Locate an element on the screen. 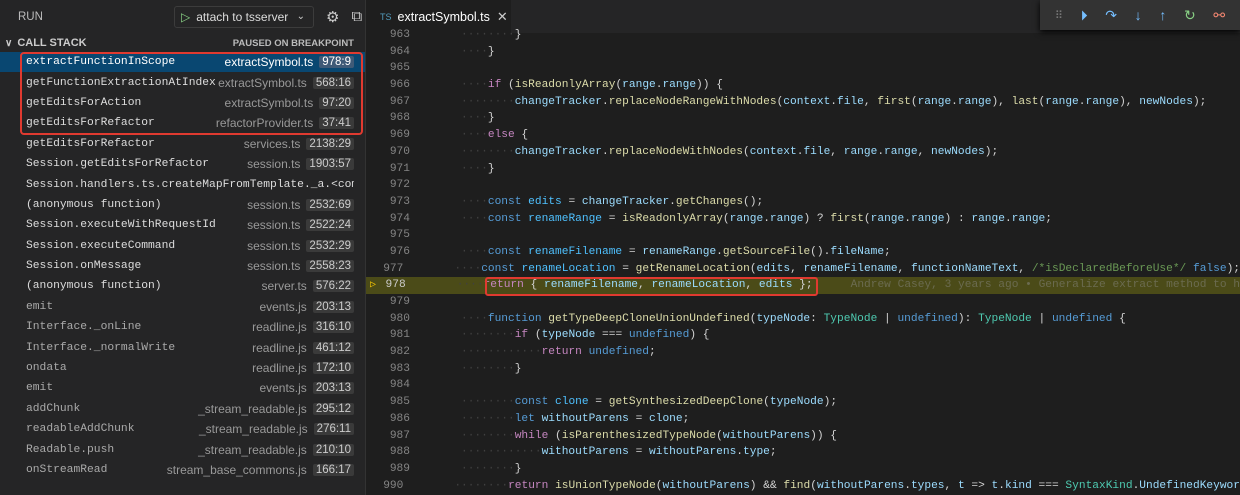 This screenshot has width=1240, height=495. drag-handle-icon: ⠿ is located at coordinates (1059, 15).